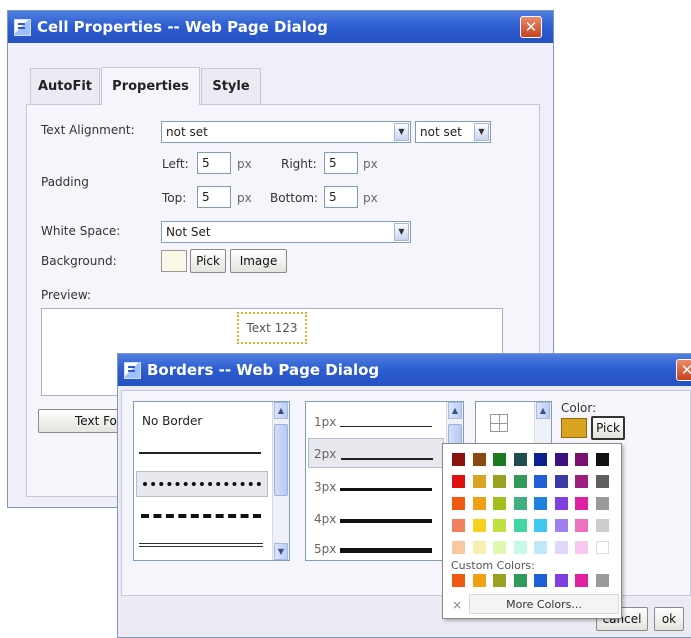  What do you see at coordinates (376, 422) in the screenshot?
I see `list-item-width-1px: 1px` at bounding box center [376, 422].